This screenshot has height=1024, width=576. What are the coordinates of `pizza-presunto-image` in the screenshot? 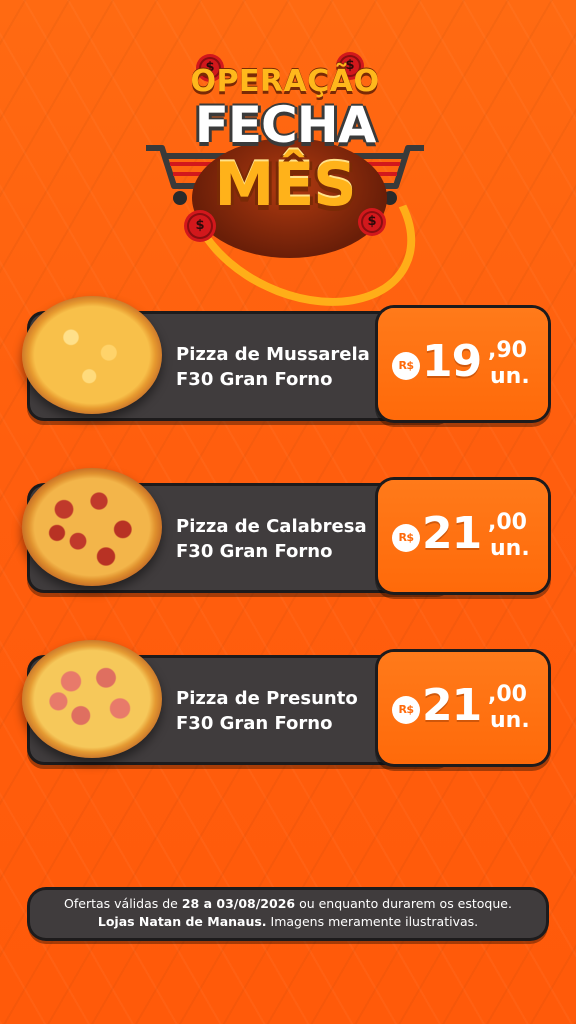 It's located at (92, 699).